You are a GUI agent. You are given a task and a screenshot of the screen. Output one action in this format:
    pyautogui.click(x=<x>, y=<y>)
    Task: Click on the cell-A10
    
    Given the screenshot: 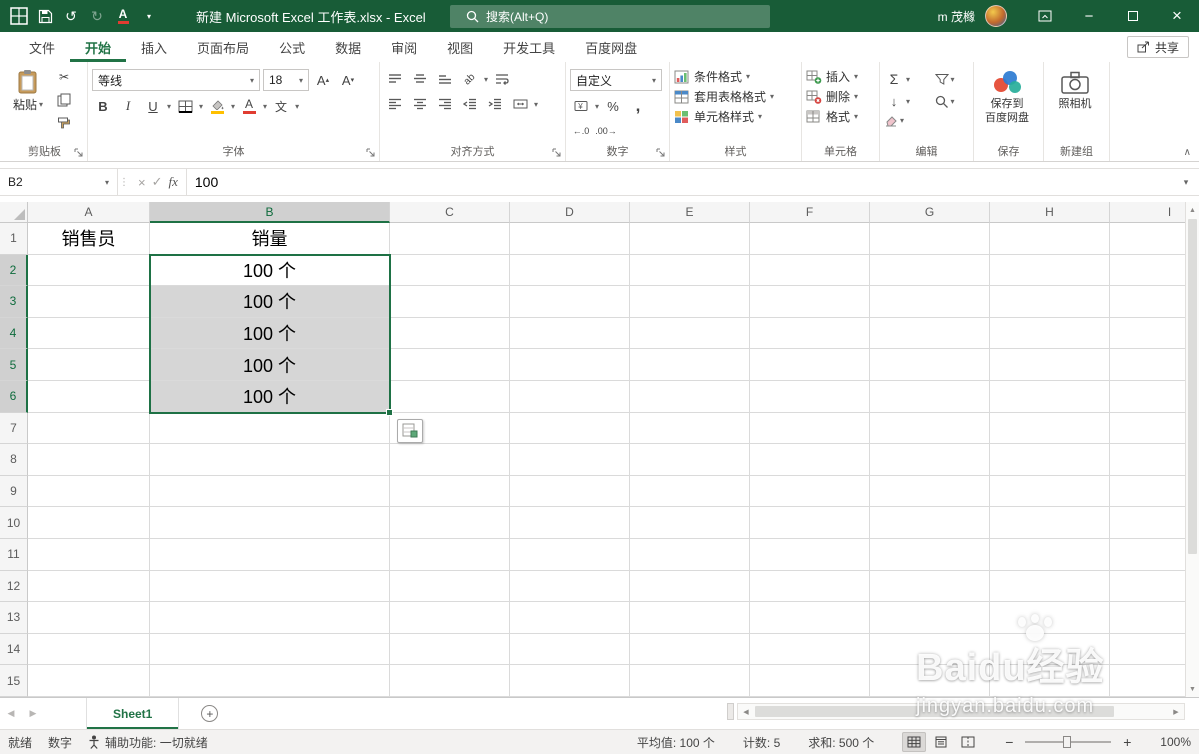 What is the action you would take?
    pyautogui.click(x=89, y=523)
    